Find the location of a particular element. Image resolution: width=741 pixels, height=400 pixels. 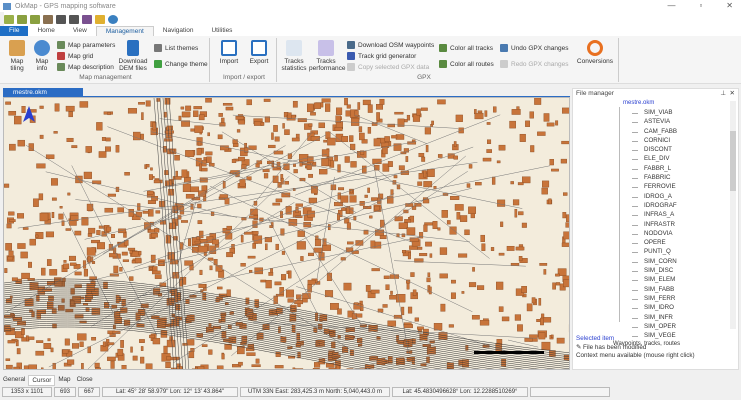

tree-layer-item: INFRASTR is located at coordinates (680, 224).